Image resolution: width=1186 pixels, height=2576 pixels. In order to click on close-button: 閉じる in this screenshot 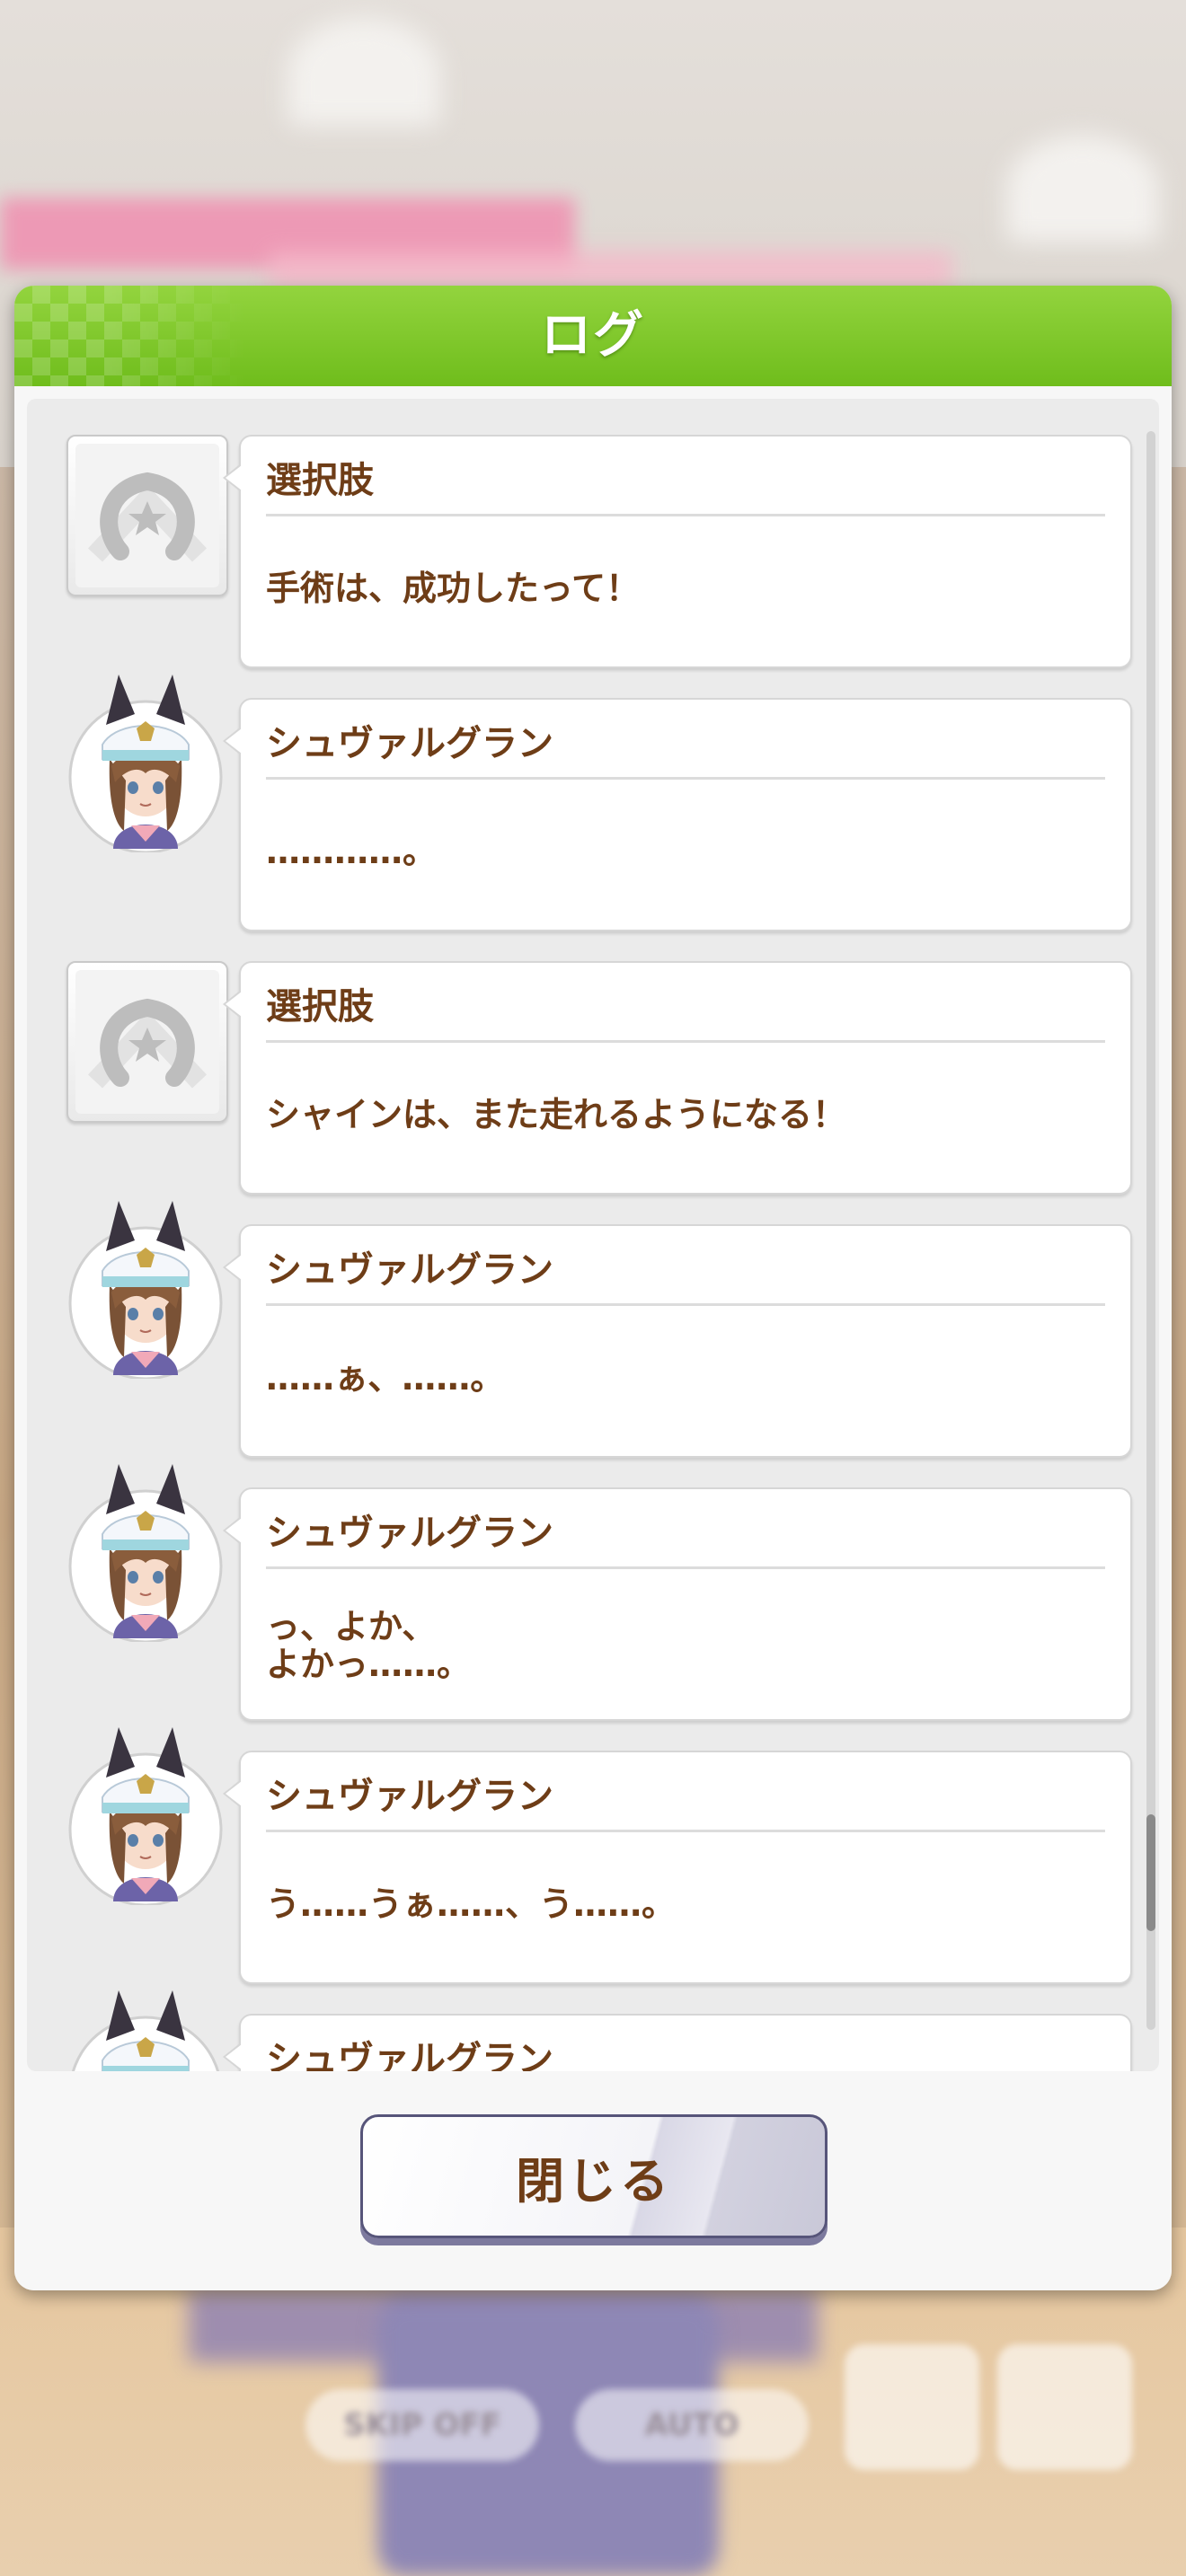, I will do `click(594, 2176)`.